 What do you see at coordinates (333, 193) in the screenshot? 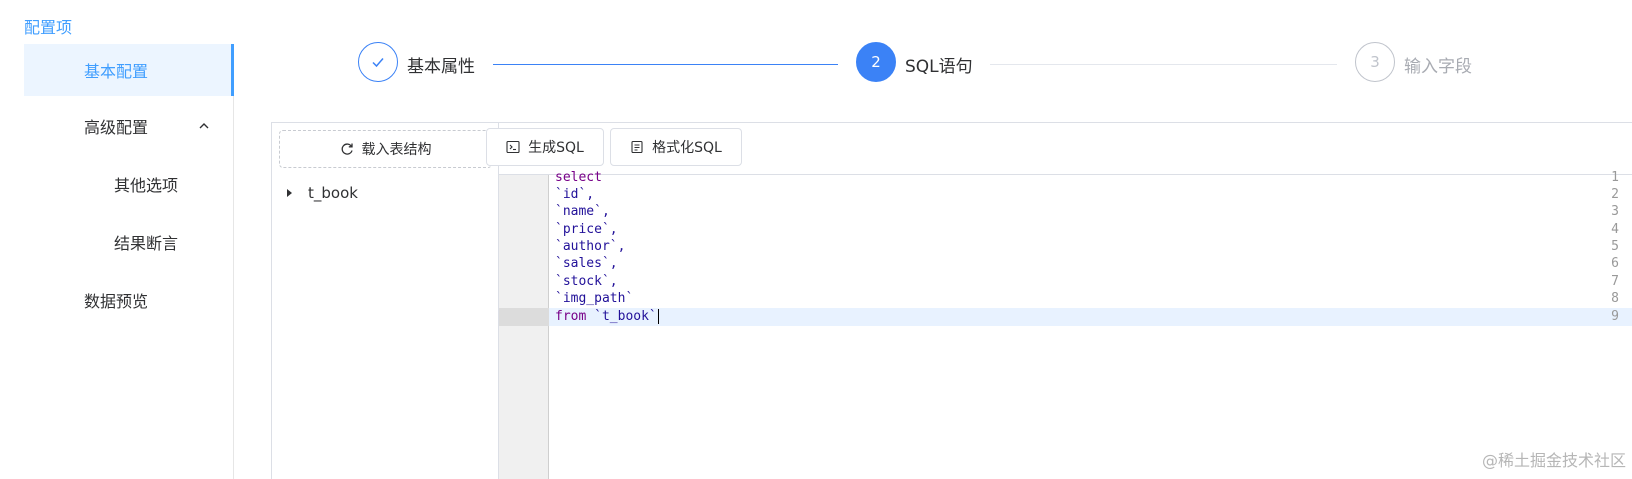
I see `tree-node-label: t_book` at bounding box center [333, 193].